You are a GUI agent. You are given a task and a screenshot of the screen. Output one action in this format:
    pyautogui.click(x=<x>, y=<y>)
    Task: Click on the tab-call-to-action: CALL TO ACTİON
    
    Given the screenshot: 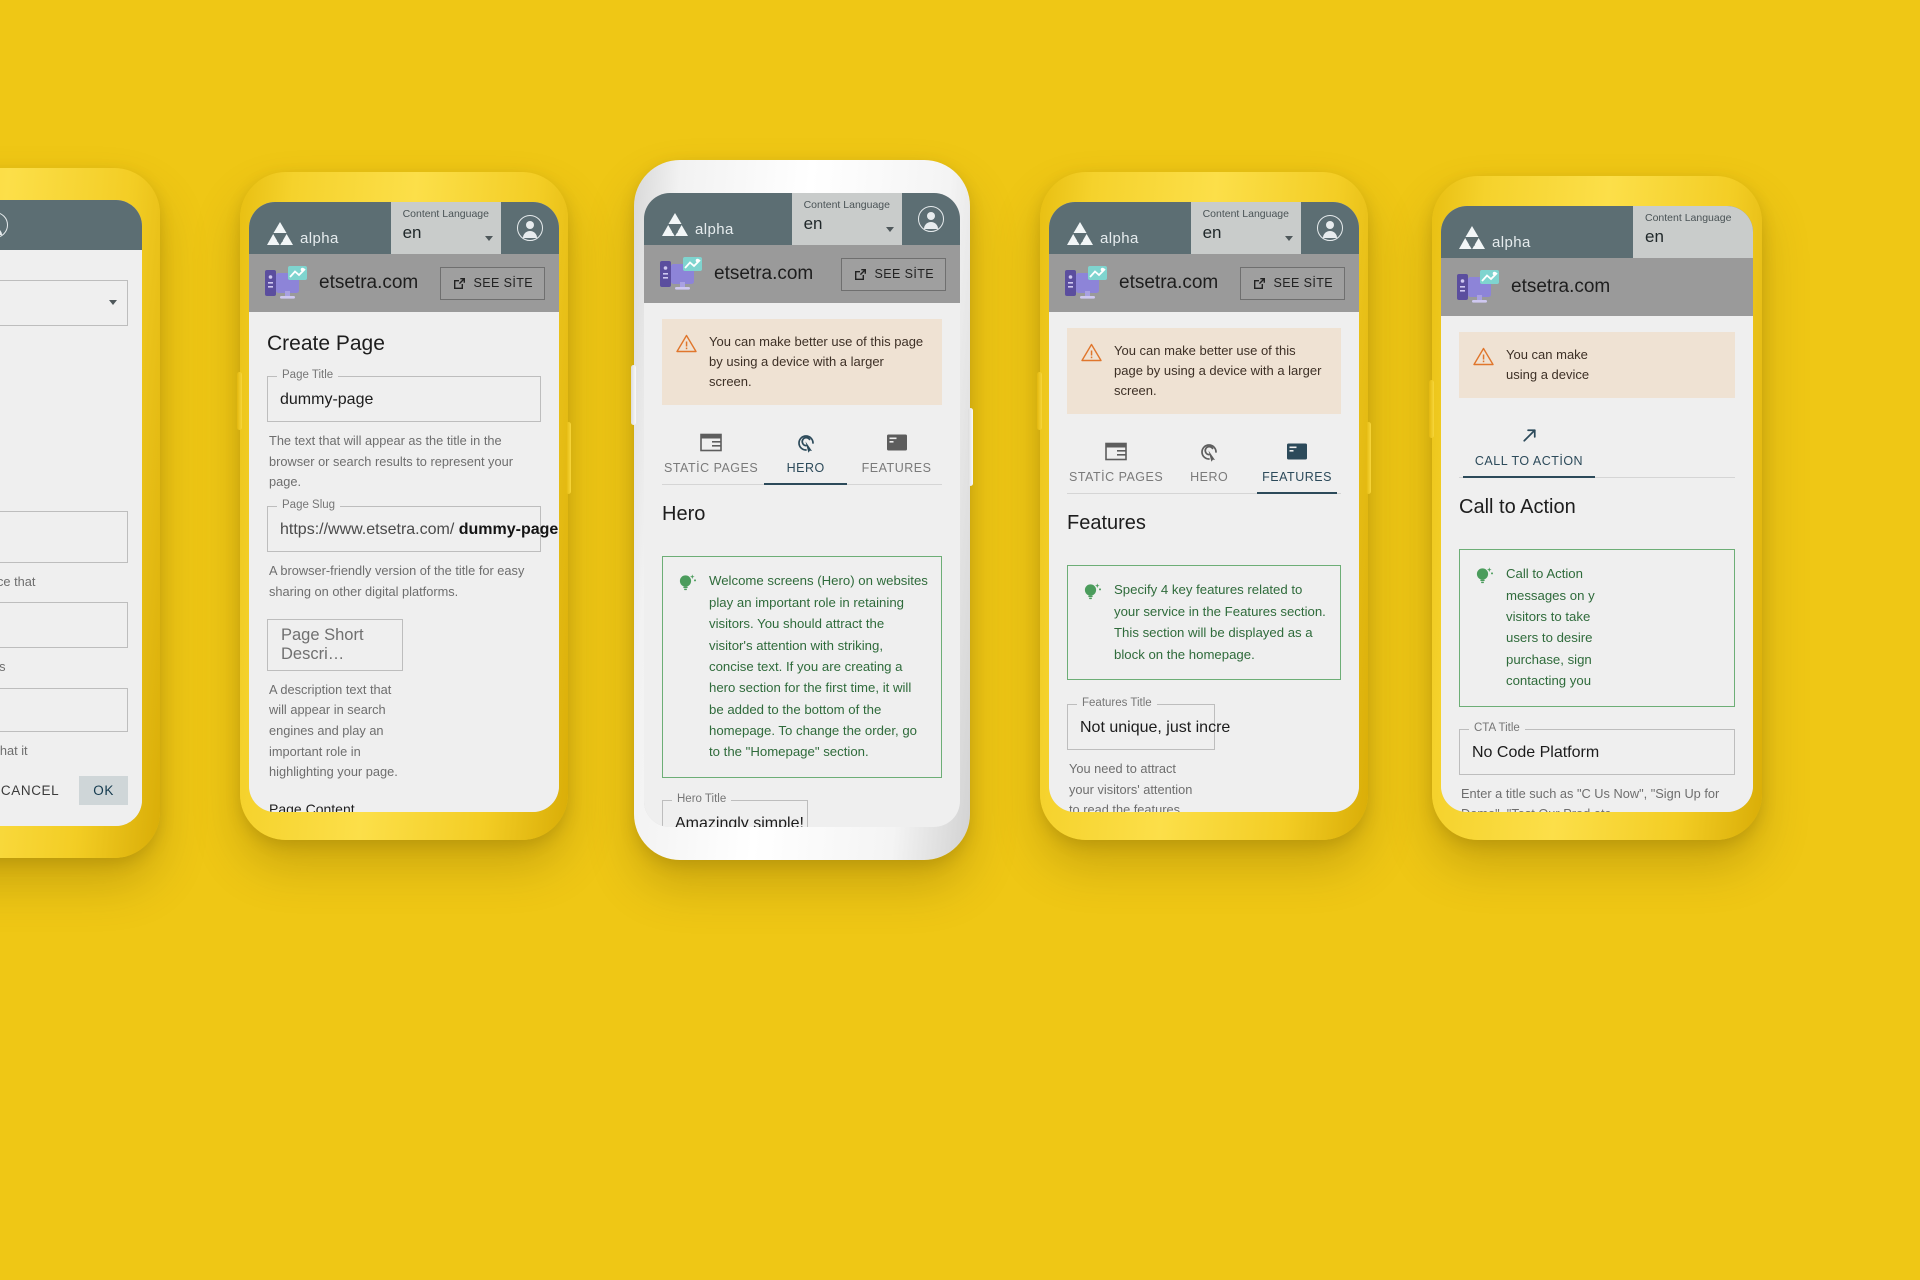 What is the action you would take?
    pyautogui.click(x=1529, y=446)
    